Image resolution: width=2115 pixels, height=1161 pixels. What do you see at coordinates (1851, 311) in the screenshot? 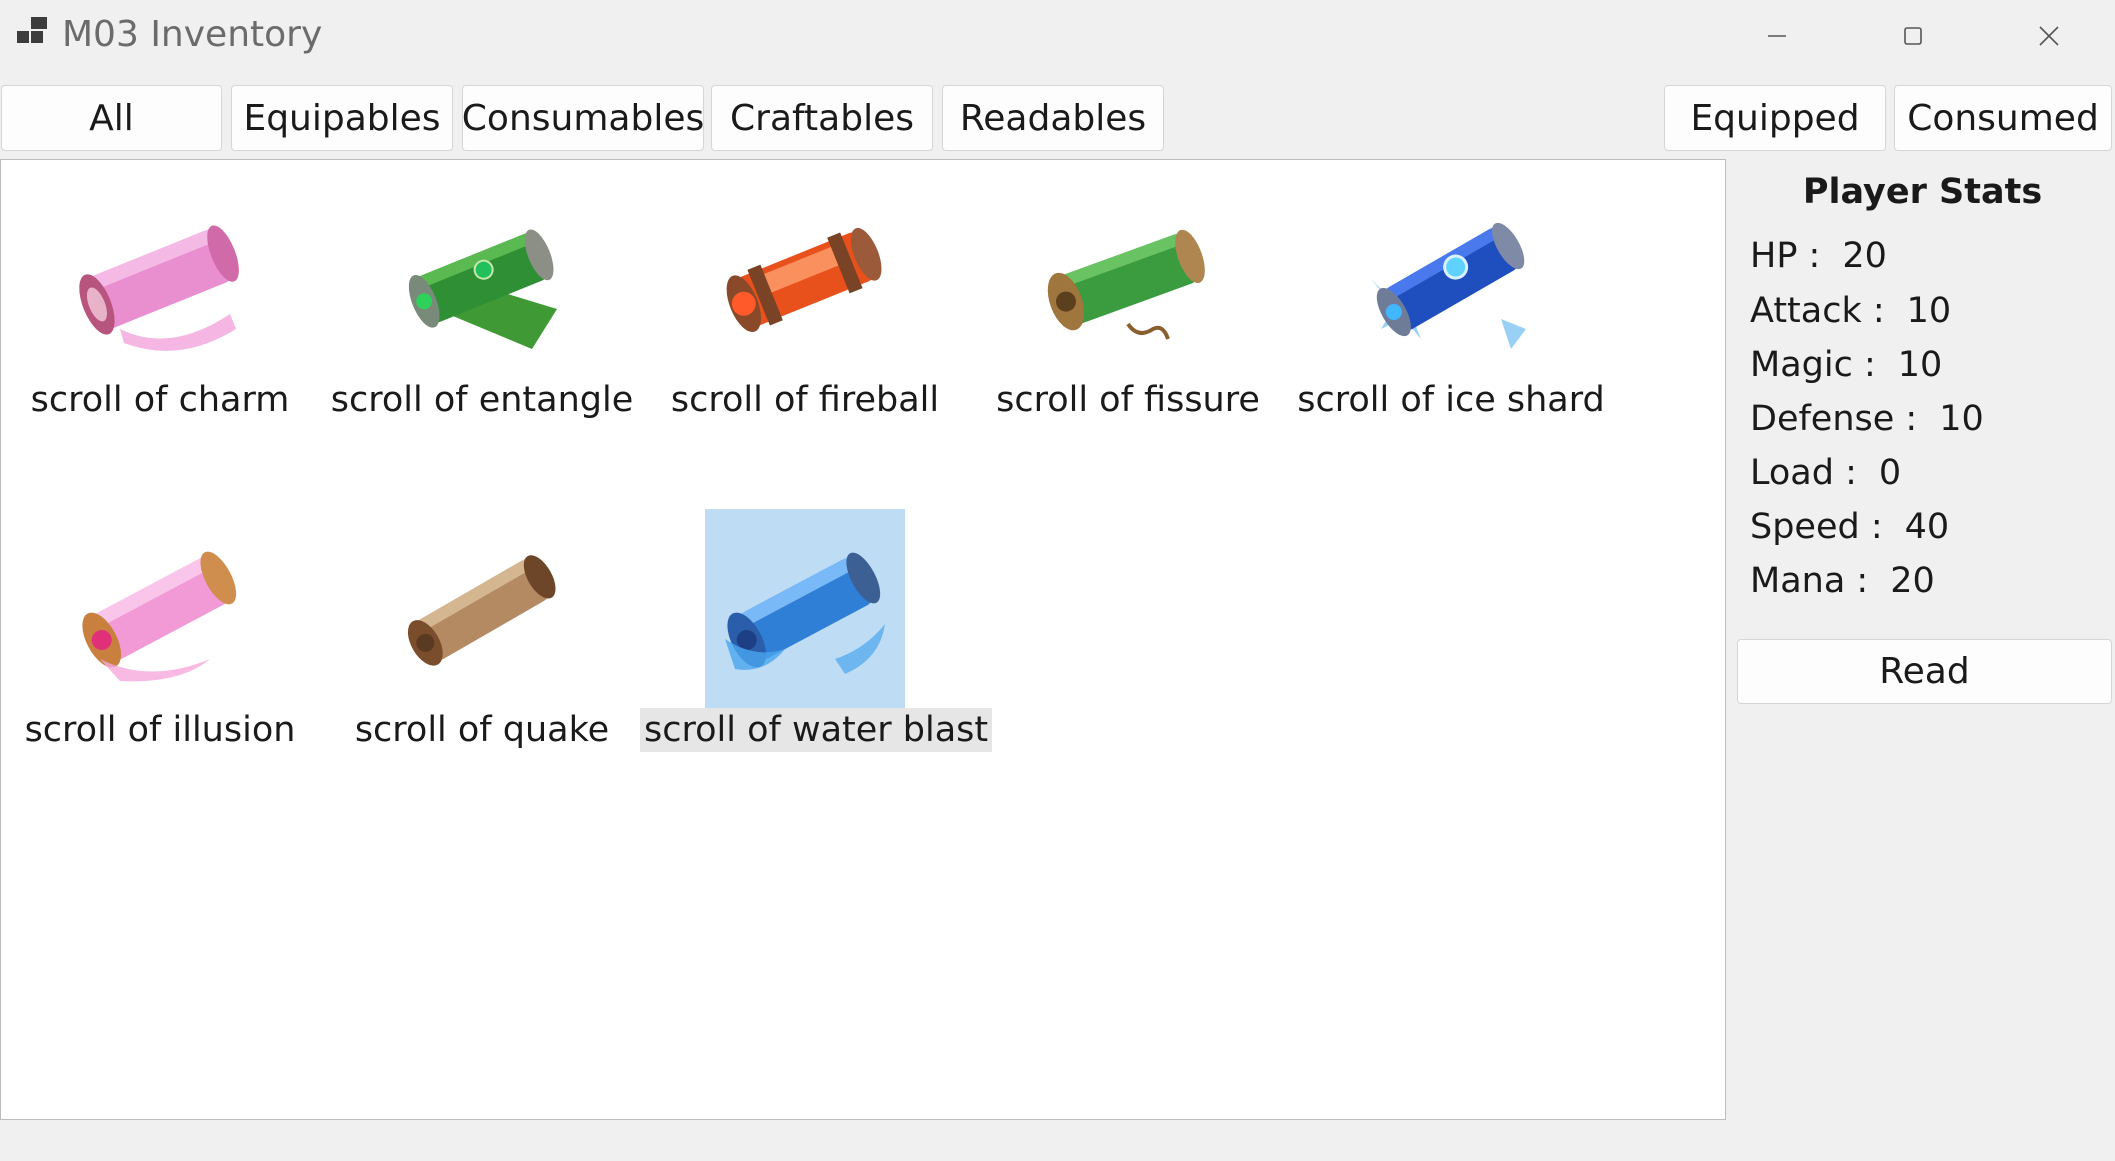
I see `stat-attack: Attack :10` at bounding box center [1851, 311].